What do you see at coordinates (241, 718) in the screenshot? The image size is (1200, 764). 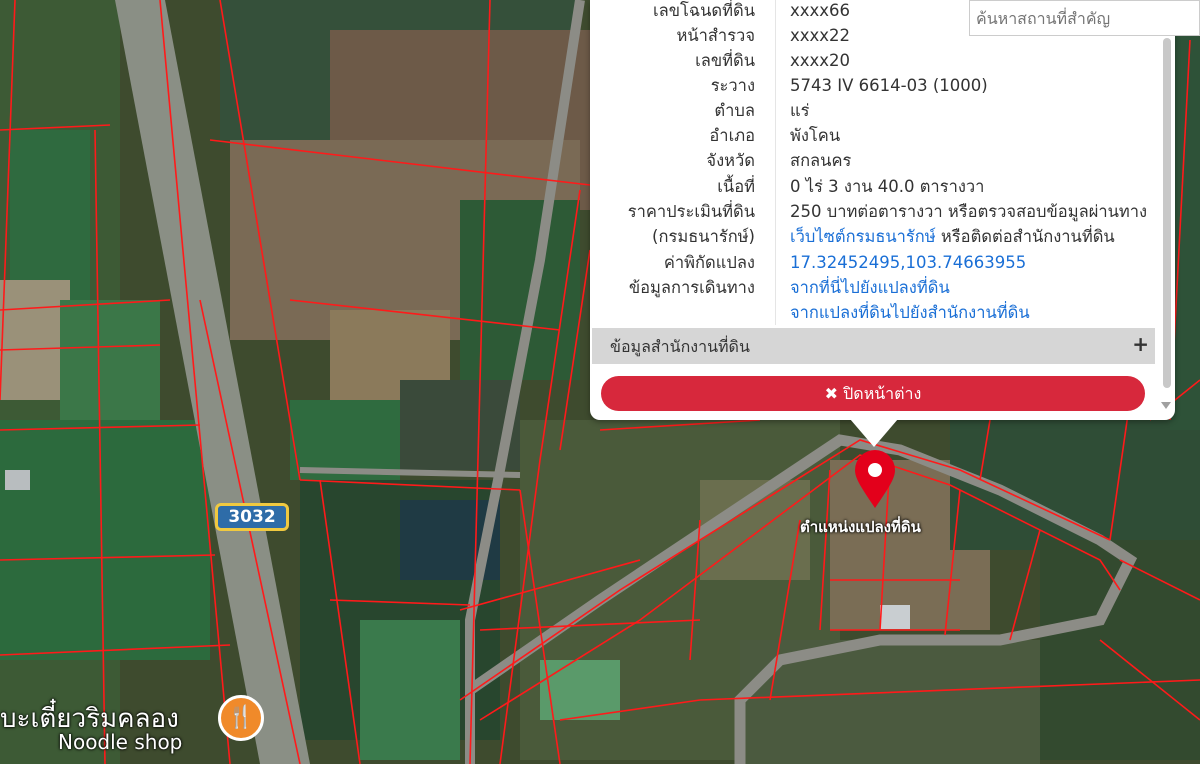 I see `fork-knife-icon: 🍴` at bounding box center [241, 718].